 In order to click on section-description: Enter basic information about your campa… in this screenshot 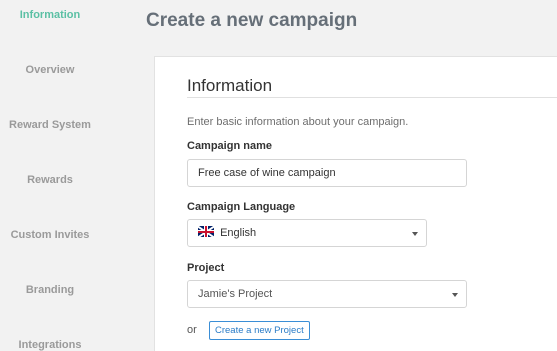, I will do `click(298, 122)`.